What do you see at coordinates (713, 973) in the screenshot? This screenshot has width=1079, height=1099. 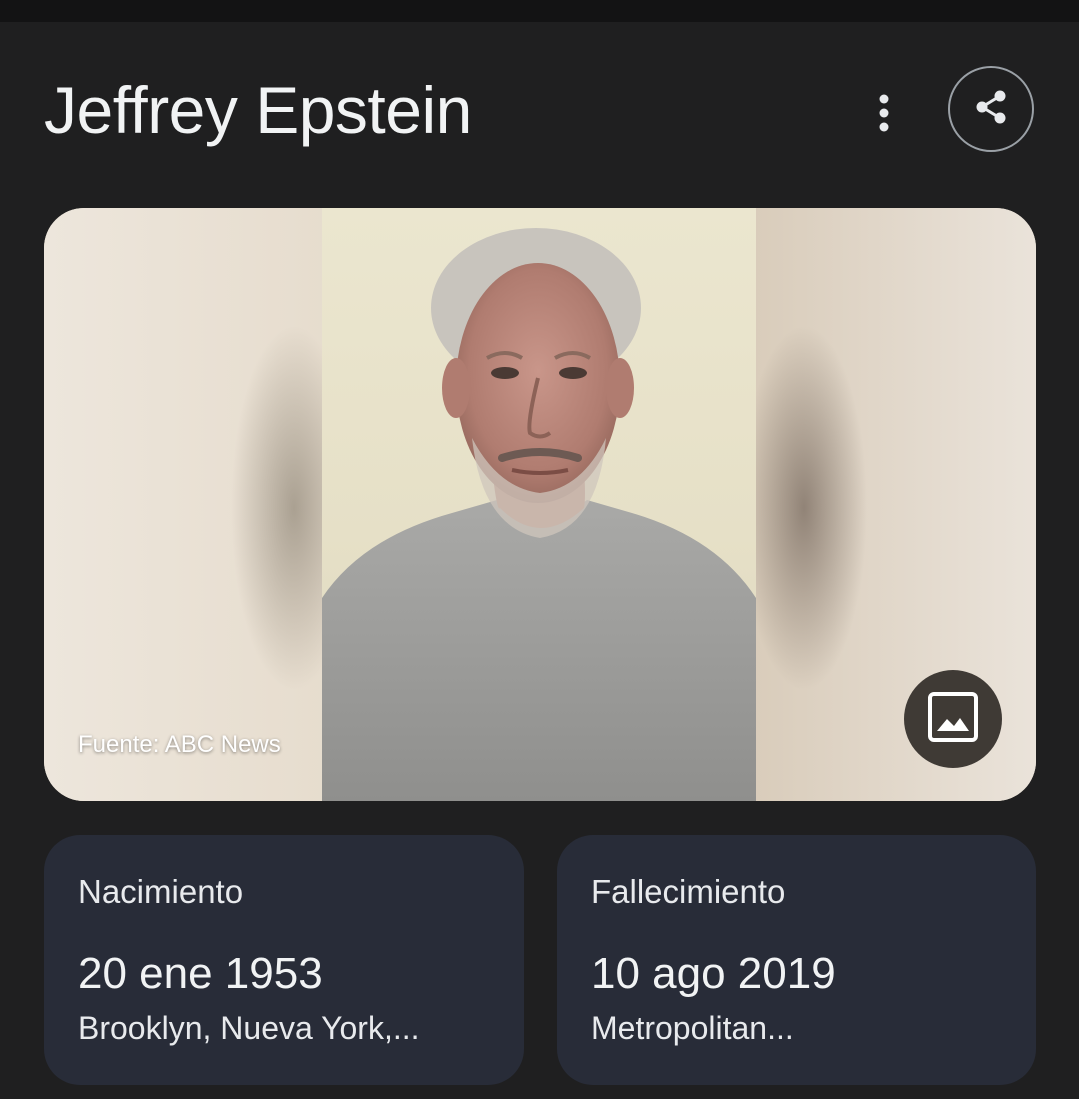 I see `death-date: 10 ago 2019` at bounding box center [713, 973].